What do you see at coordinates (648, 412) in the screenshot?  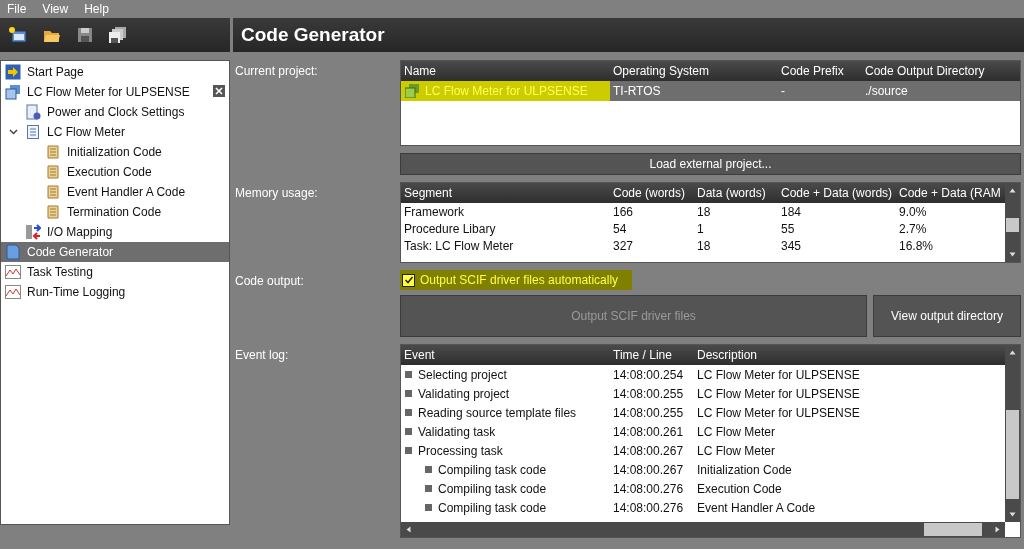 I see `table-cell-text: 14:08:00.255` at bounding box center [648, 412].